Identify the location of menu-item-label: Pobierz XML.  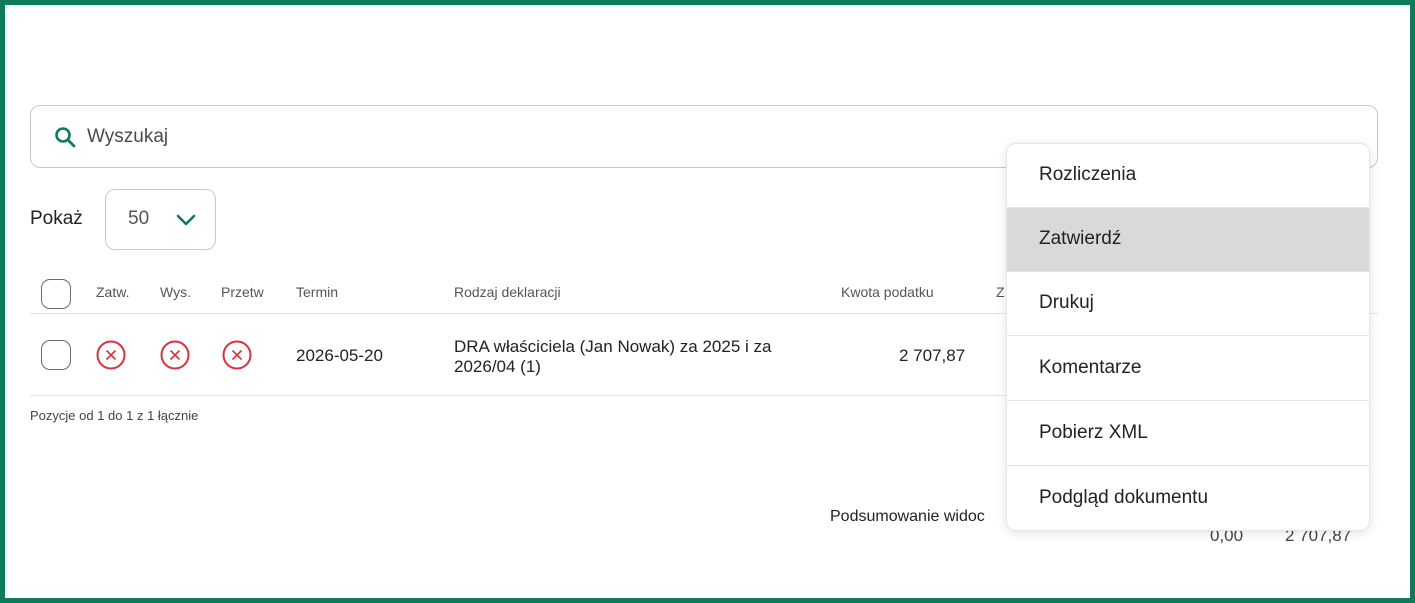
(1093, 432).